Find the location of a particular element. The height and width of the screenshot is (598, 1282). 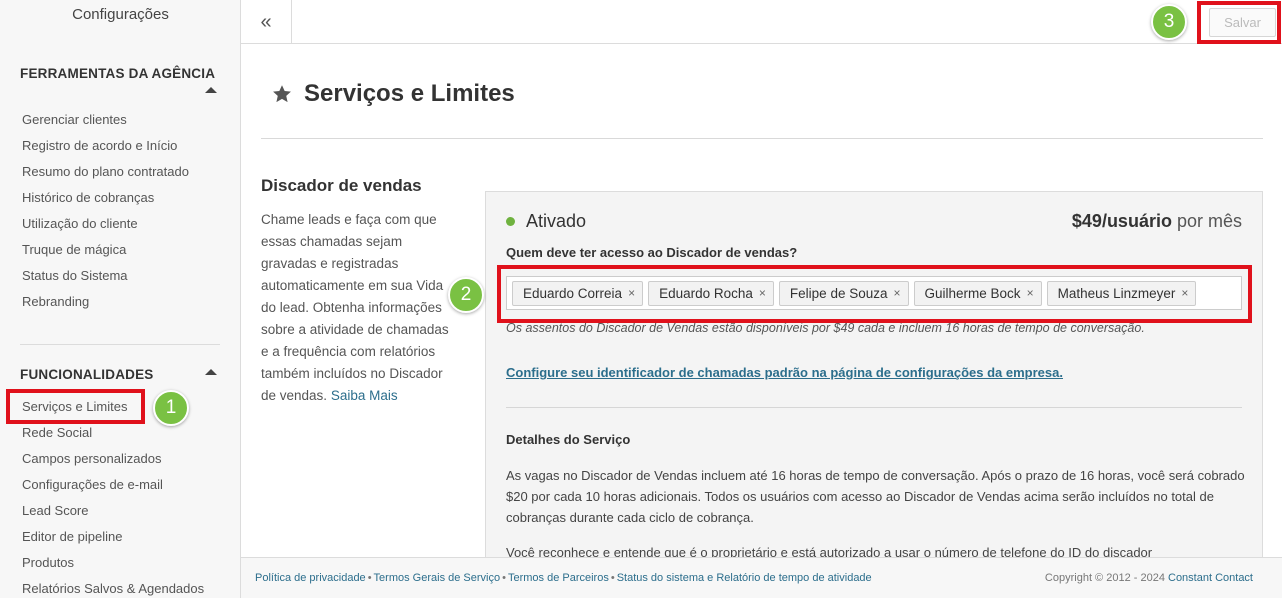

status-label: Ativado is located at coordinates (556, 221).